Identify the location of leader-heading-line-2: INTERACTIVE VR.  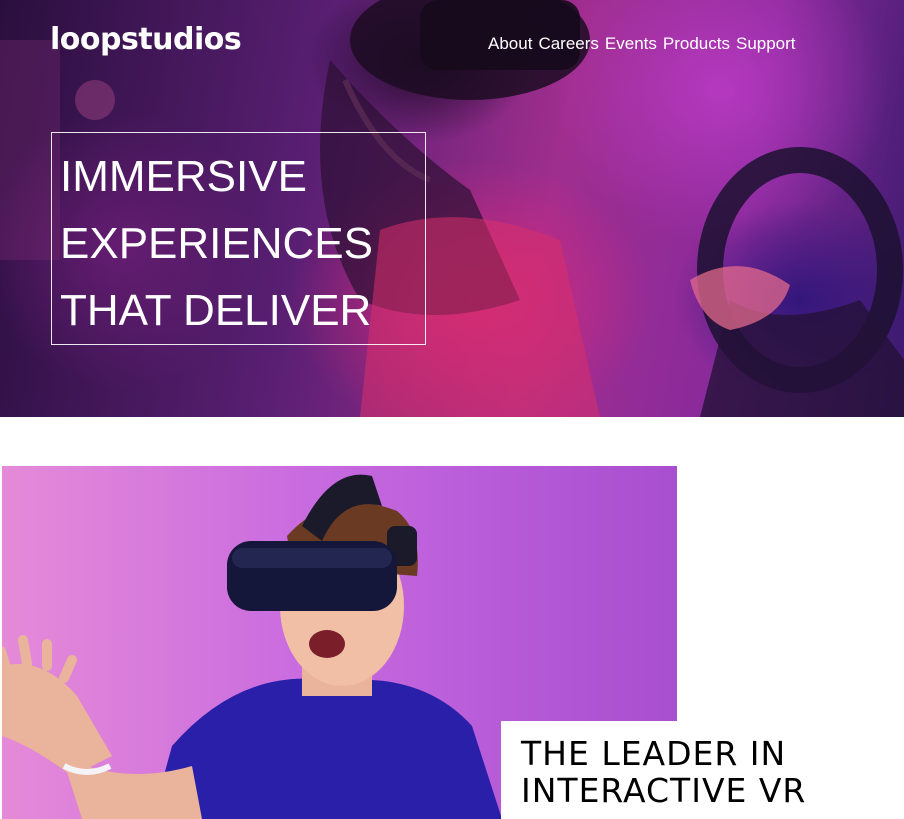
(664, 790).